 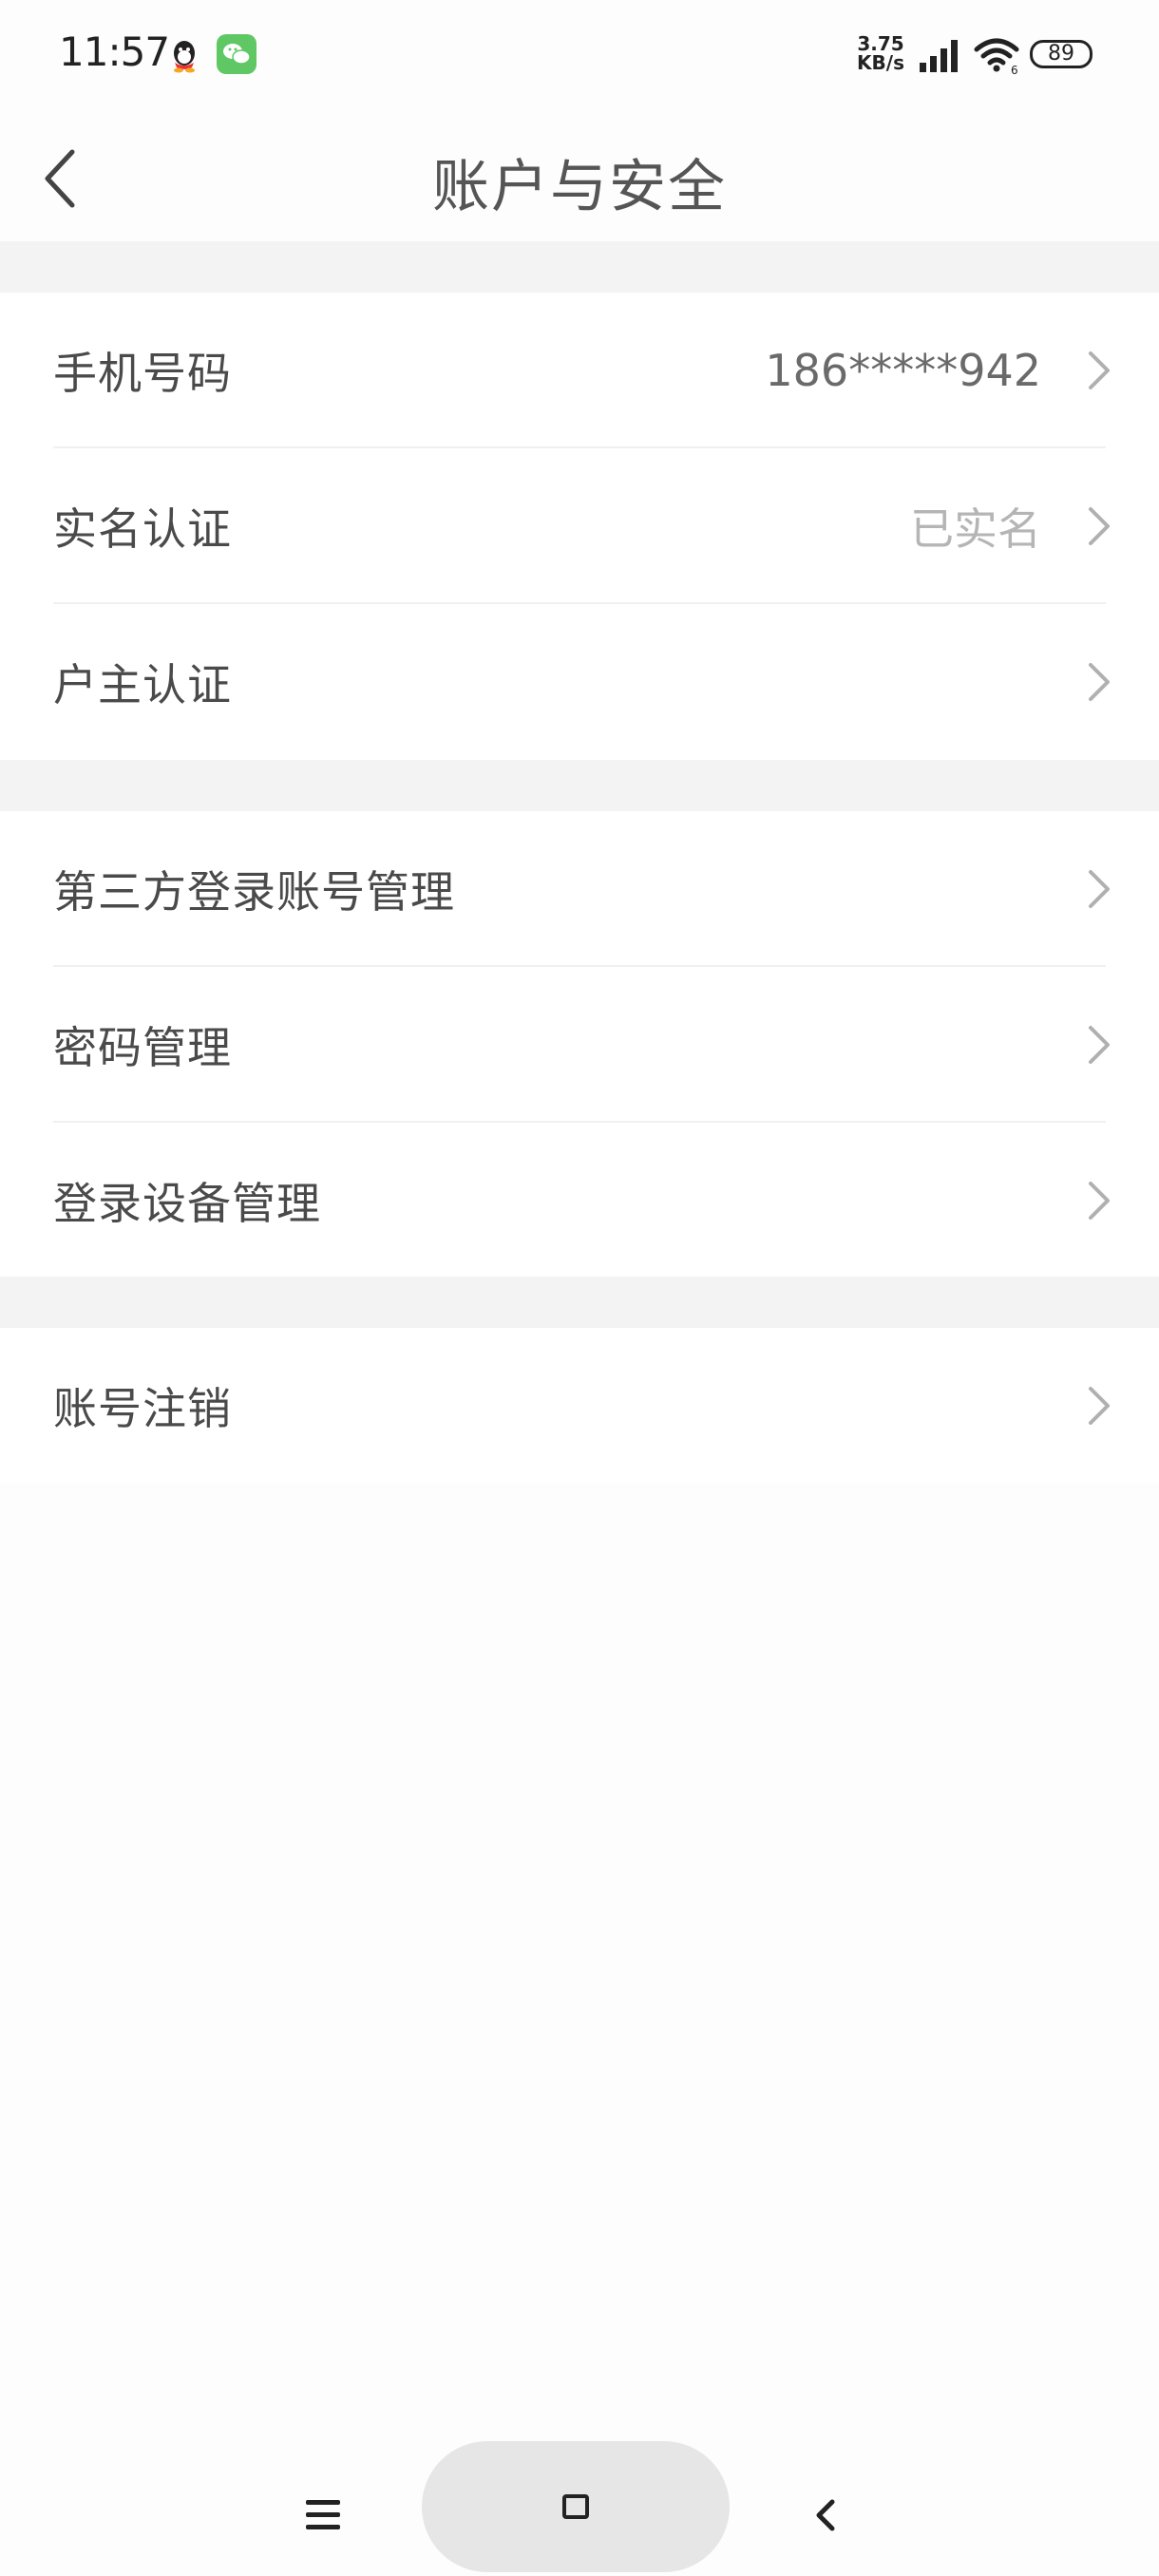 I want to click on network-speed: 3.75 KB/s, so click(x=880, y=53).